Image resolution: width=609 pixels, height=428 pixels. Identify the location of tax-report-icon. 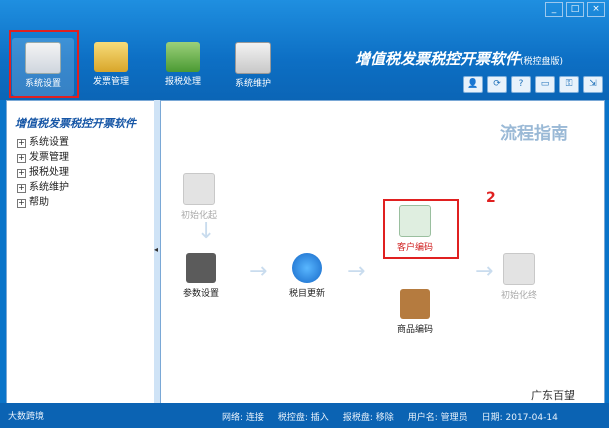
(183, 57).